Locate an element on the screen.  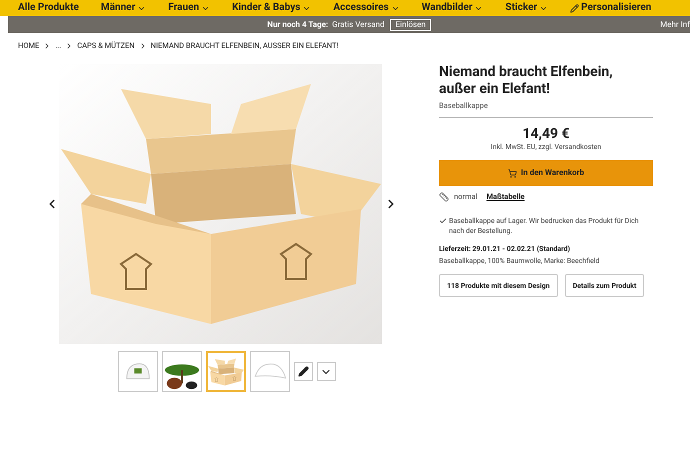
cart-icon is located at coordinates (512, 173).